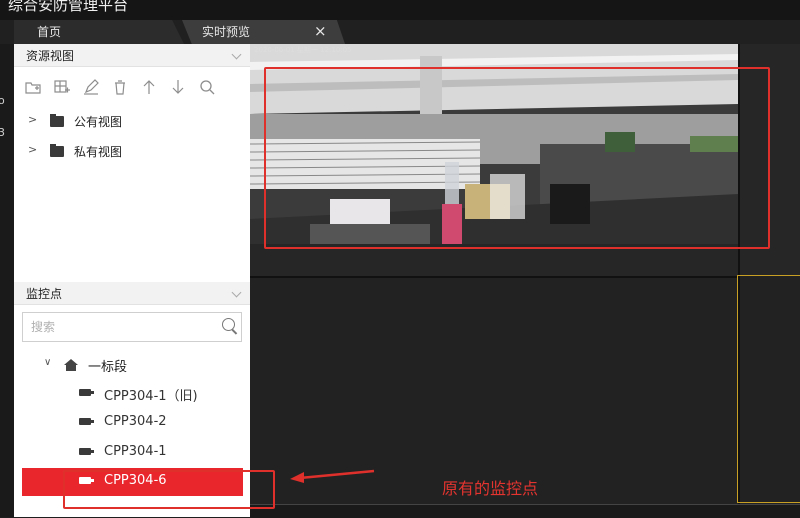  What do you see at coordinates (768, 389) in the screenshot?
I see `video-pane-selected` at bounding box center [768, 389].